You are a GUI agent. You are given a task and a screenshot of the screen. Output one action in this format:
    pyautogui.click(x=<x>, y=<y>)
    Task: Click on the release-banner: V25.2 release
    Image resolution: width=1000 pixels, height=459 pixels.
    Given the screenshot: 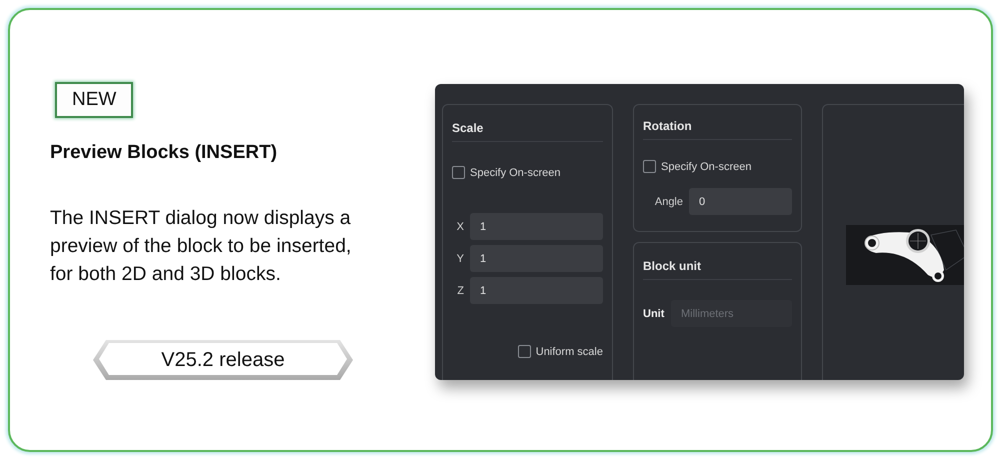 What is the action you would take?
    pyautogui.click(x=223, y=360)
    